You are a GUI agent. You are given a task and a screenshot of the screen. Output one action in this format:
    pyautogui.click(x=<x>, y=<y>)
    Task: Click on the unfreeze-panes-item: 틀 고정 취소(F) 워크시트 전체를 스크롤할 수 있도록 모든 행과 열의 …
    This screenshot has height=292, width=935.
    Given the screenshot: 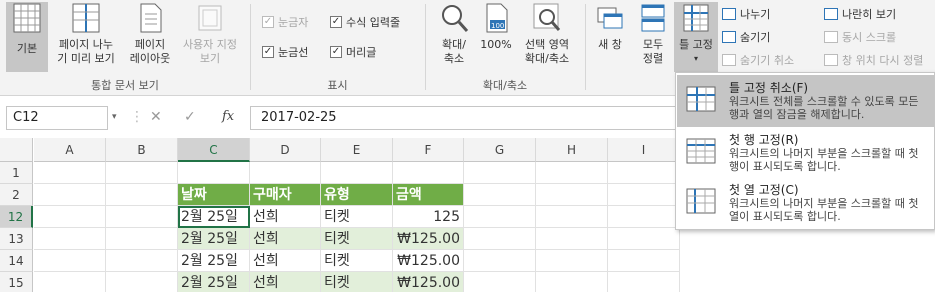 What is the action you would take?
    pyautogui.click(x=805, y=101)
    